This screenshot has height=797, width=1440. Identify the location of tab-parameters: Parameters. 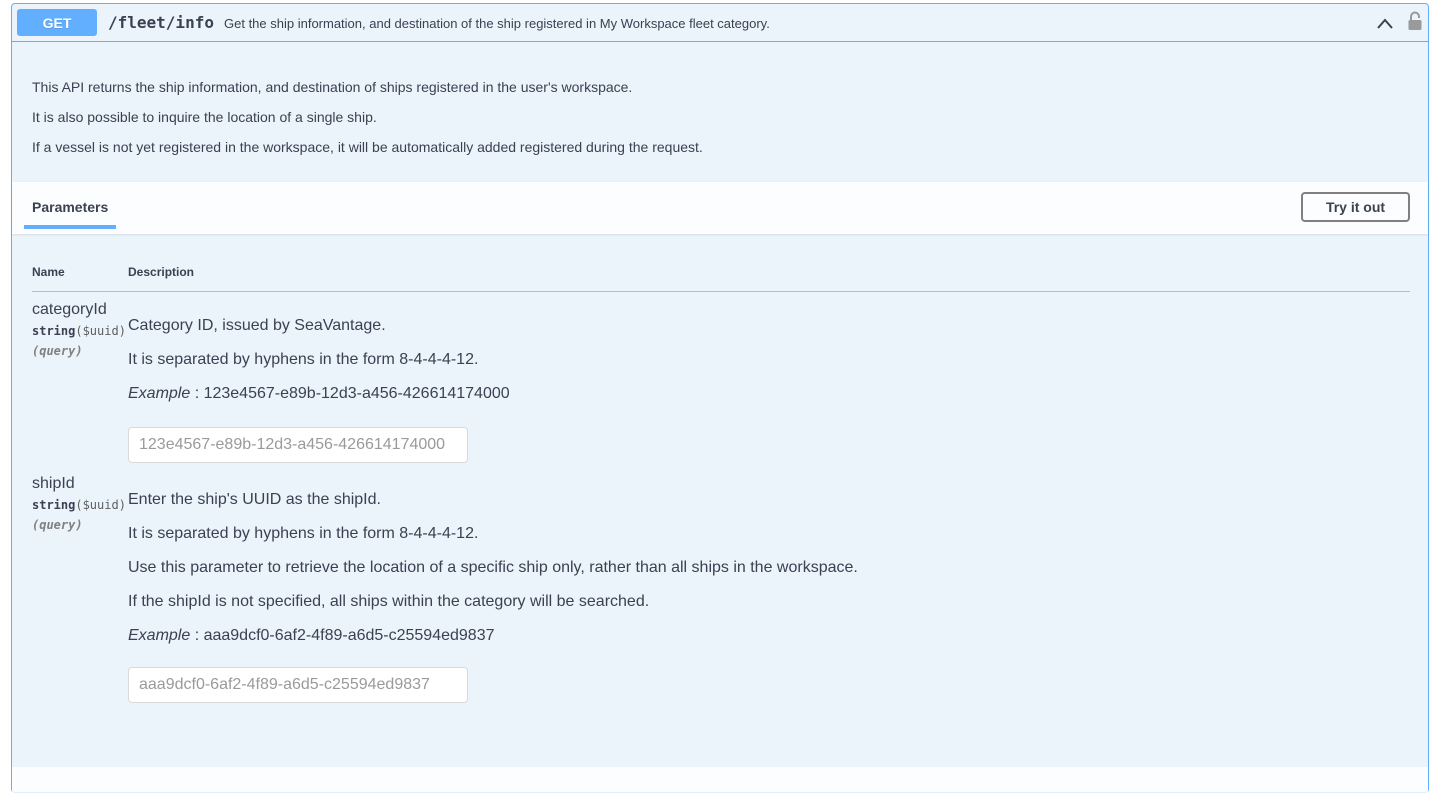
(70, 207).